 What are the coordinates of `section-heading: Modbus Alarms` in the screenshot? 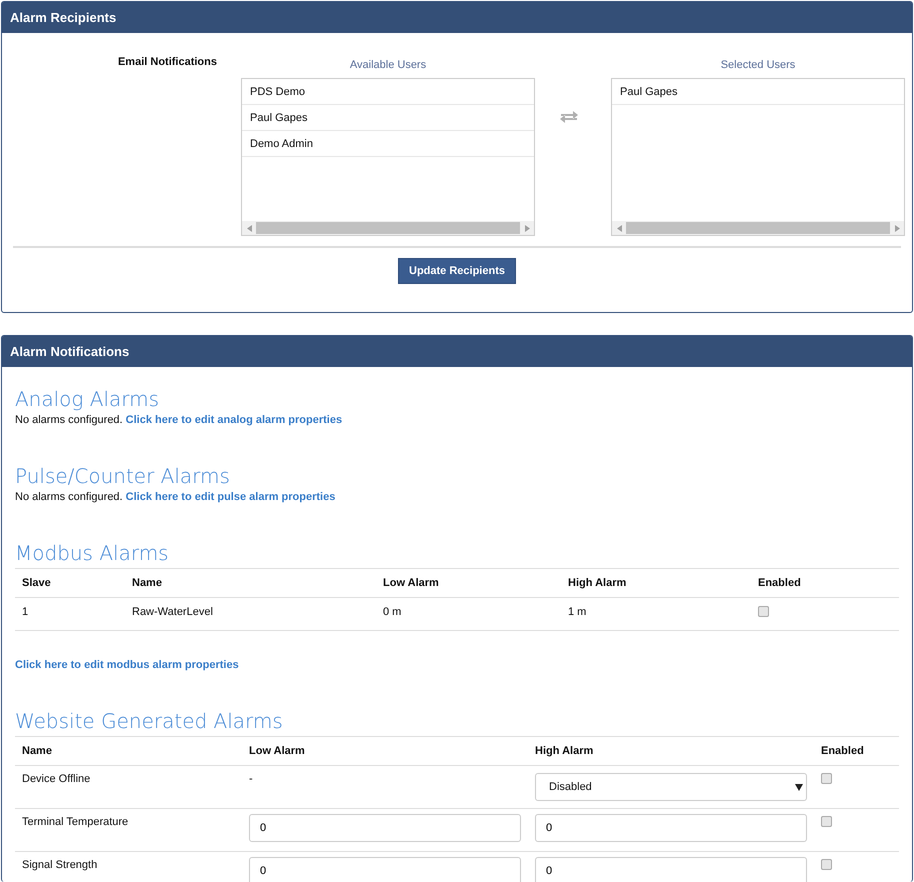 It's located at (92, 553).